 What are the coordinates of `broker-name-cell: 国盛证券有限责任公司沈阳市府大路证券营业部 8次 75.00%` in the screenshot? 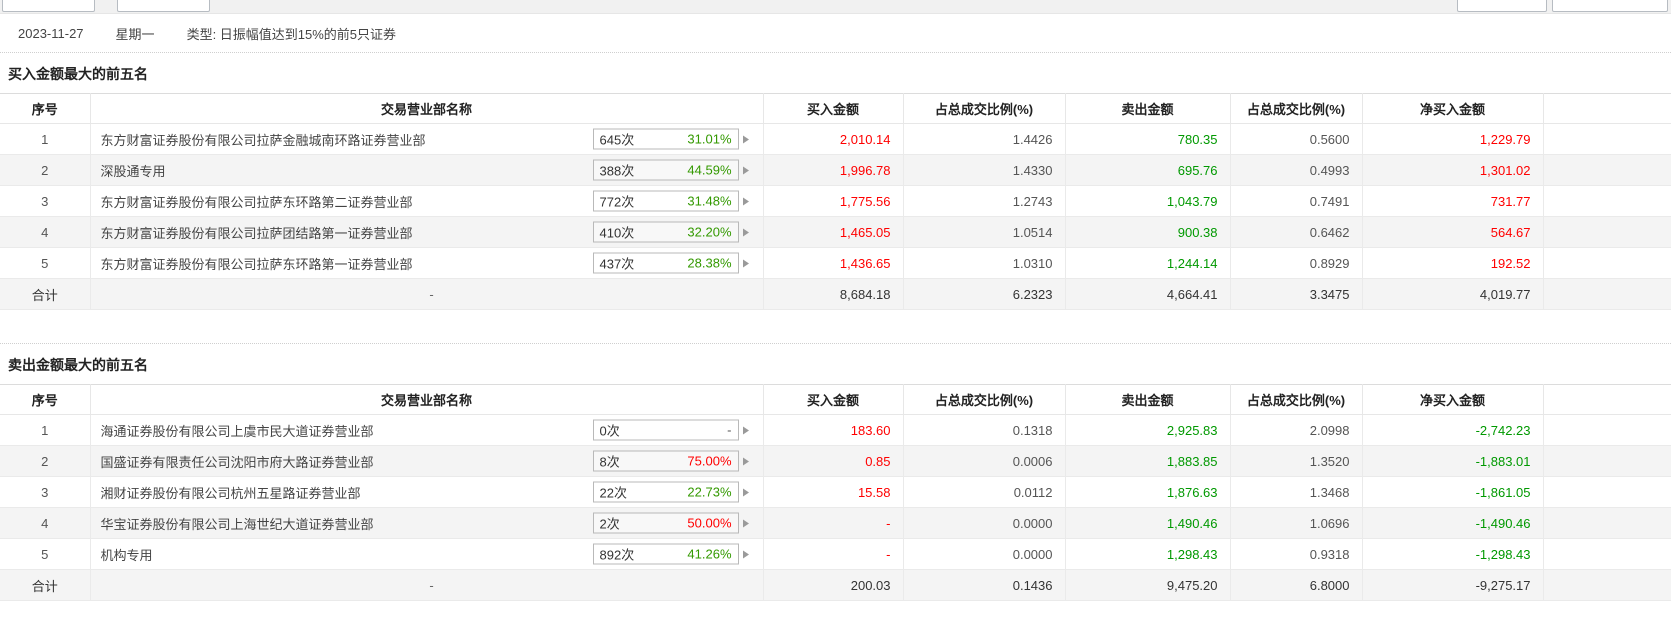 It's located at (426, 461).